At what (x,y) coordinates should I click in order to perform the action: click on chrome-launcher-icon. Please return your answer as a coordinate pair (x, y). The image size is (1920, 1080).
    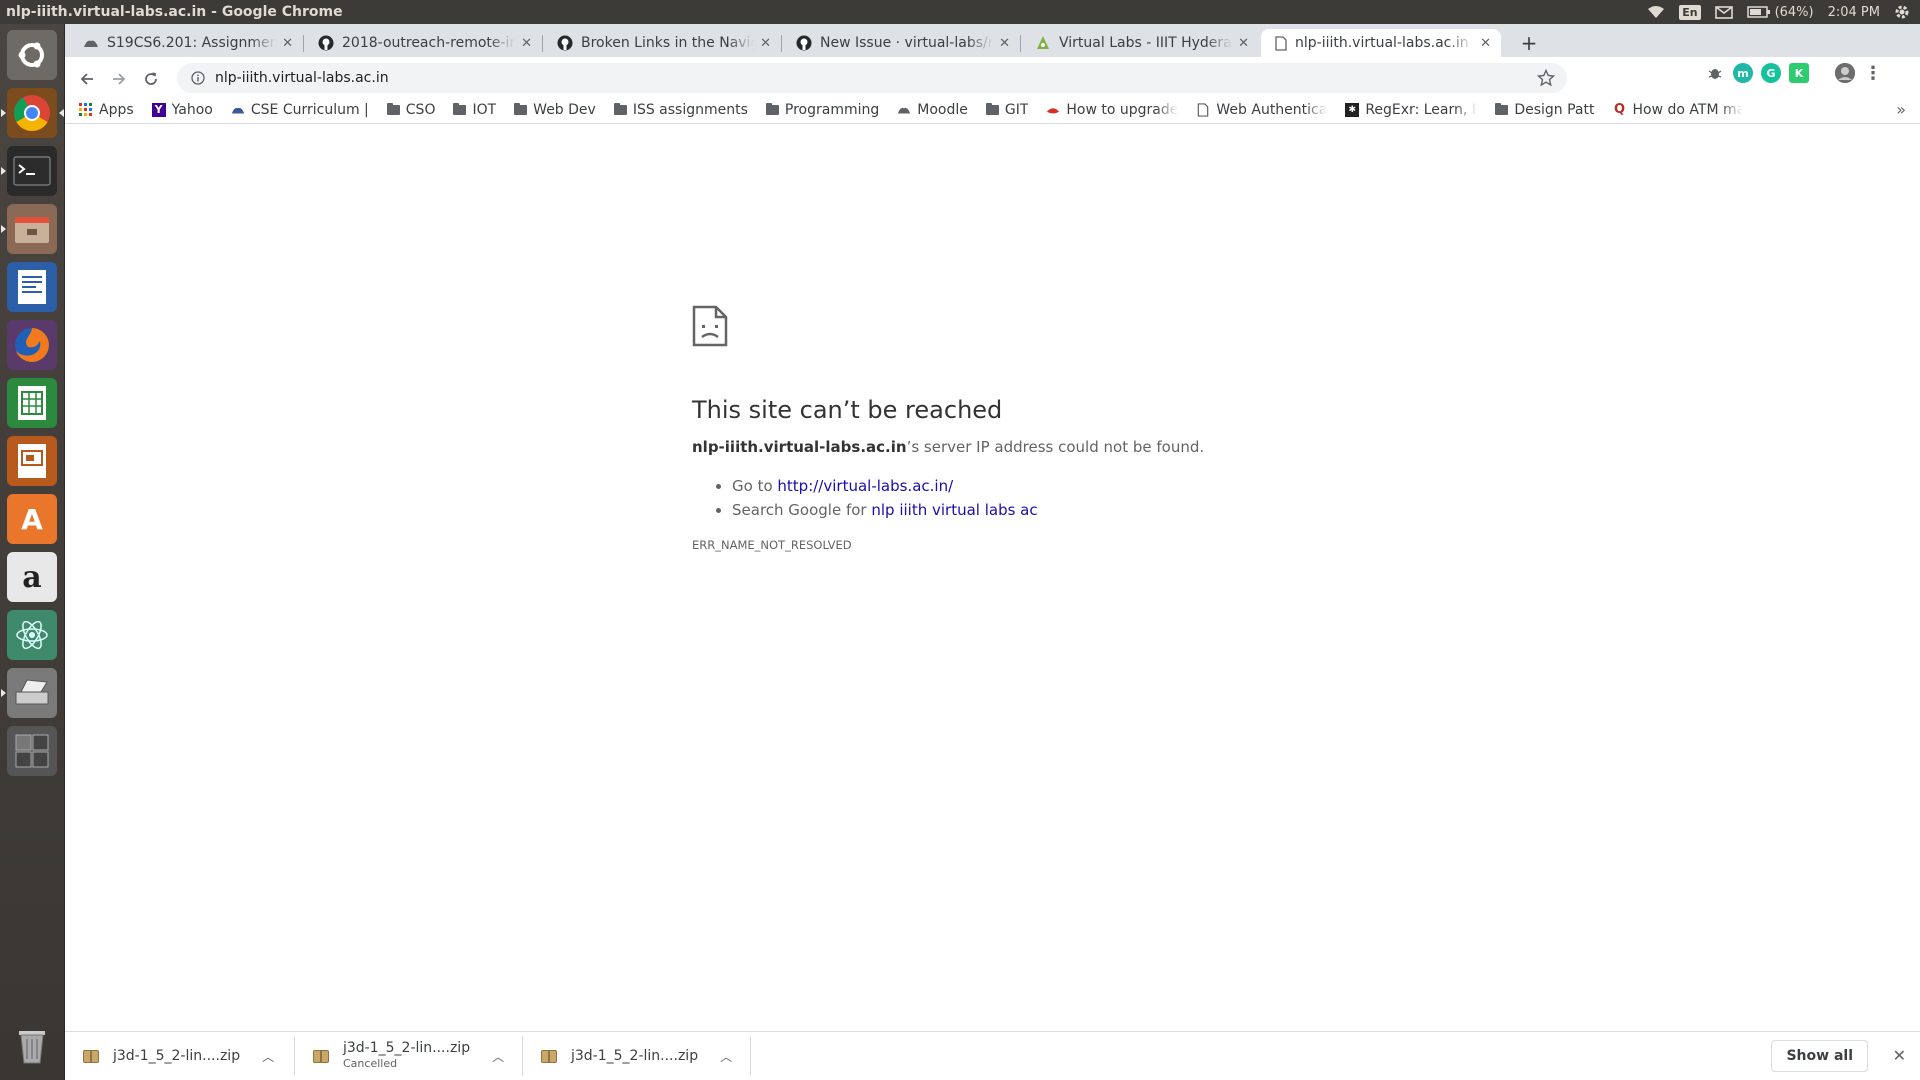
    Looking at the image, I should click on (32, 113).